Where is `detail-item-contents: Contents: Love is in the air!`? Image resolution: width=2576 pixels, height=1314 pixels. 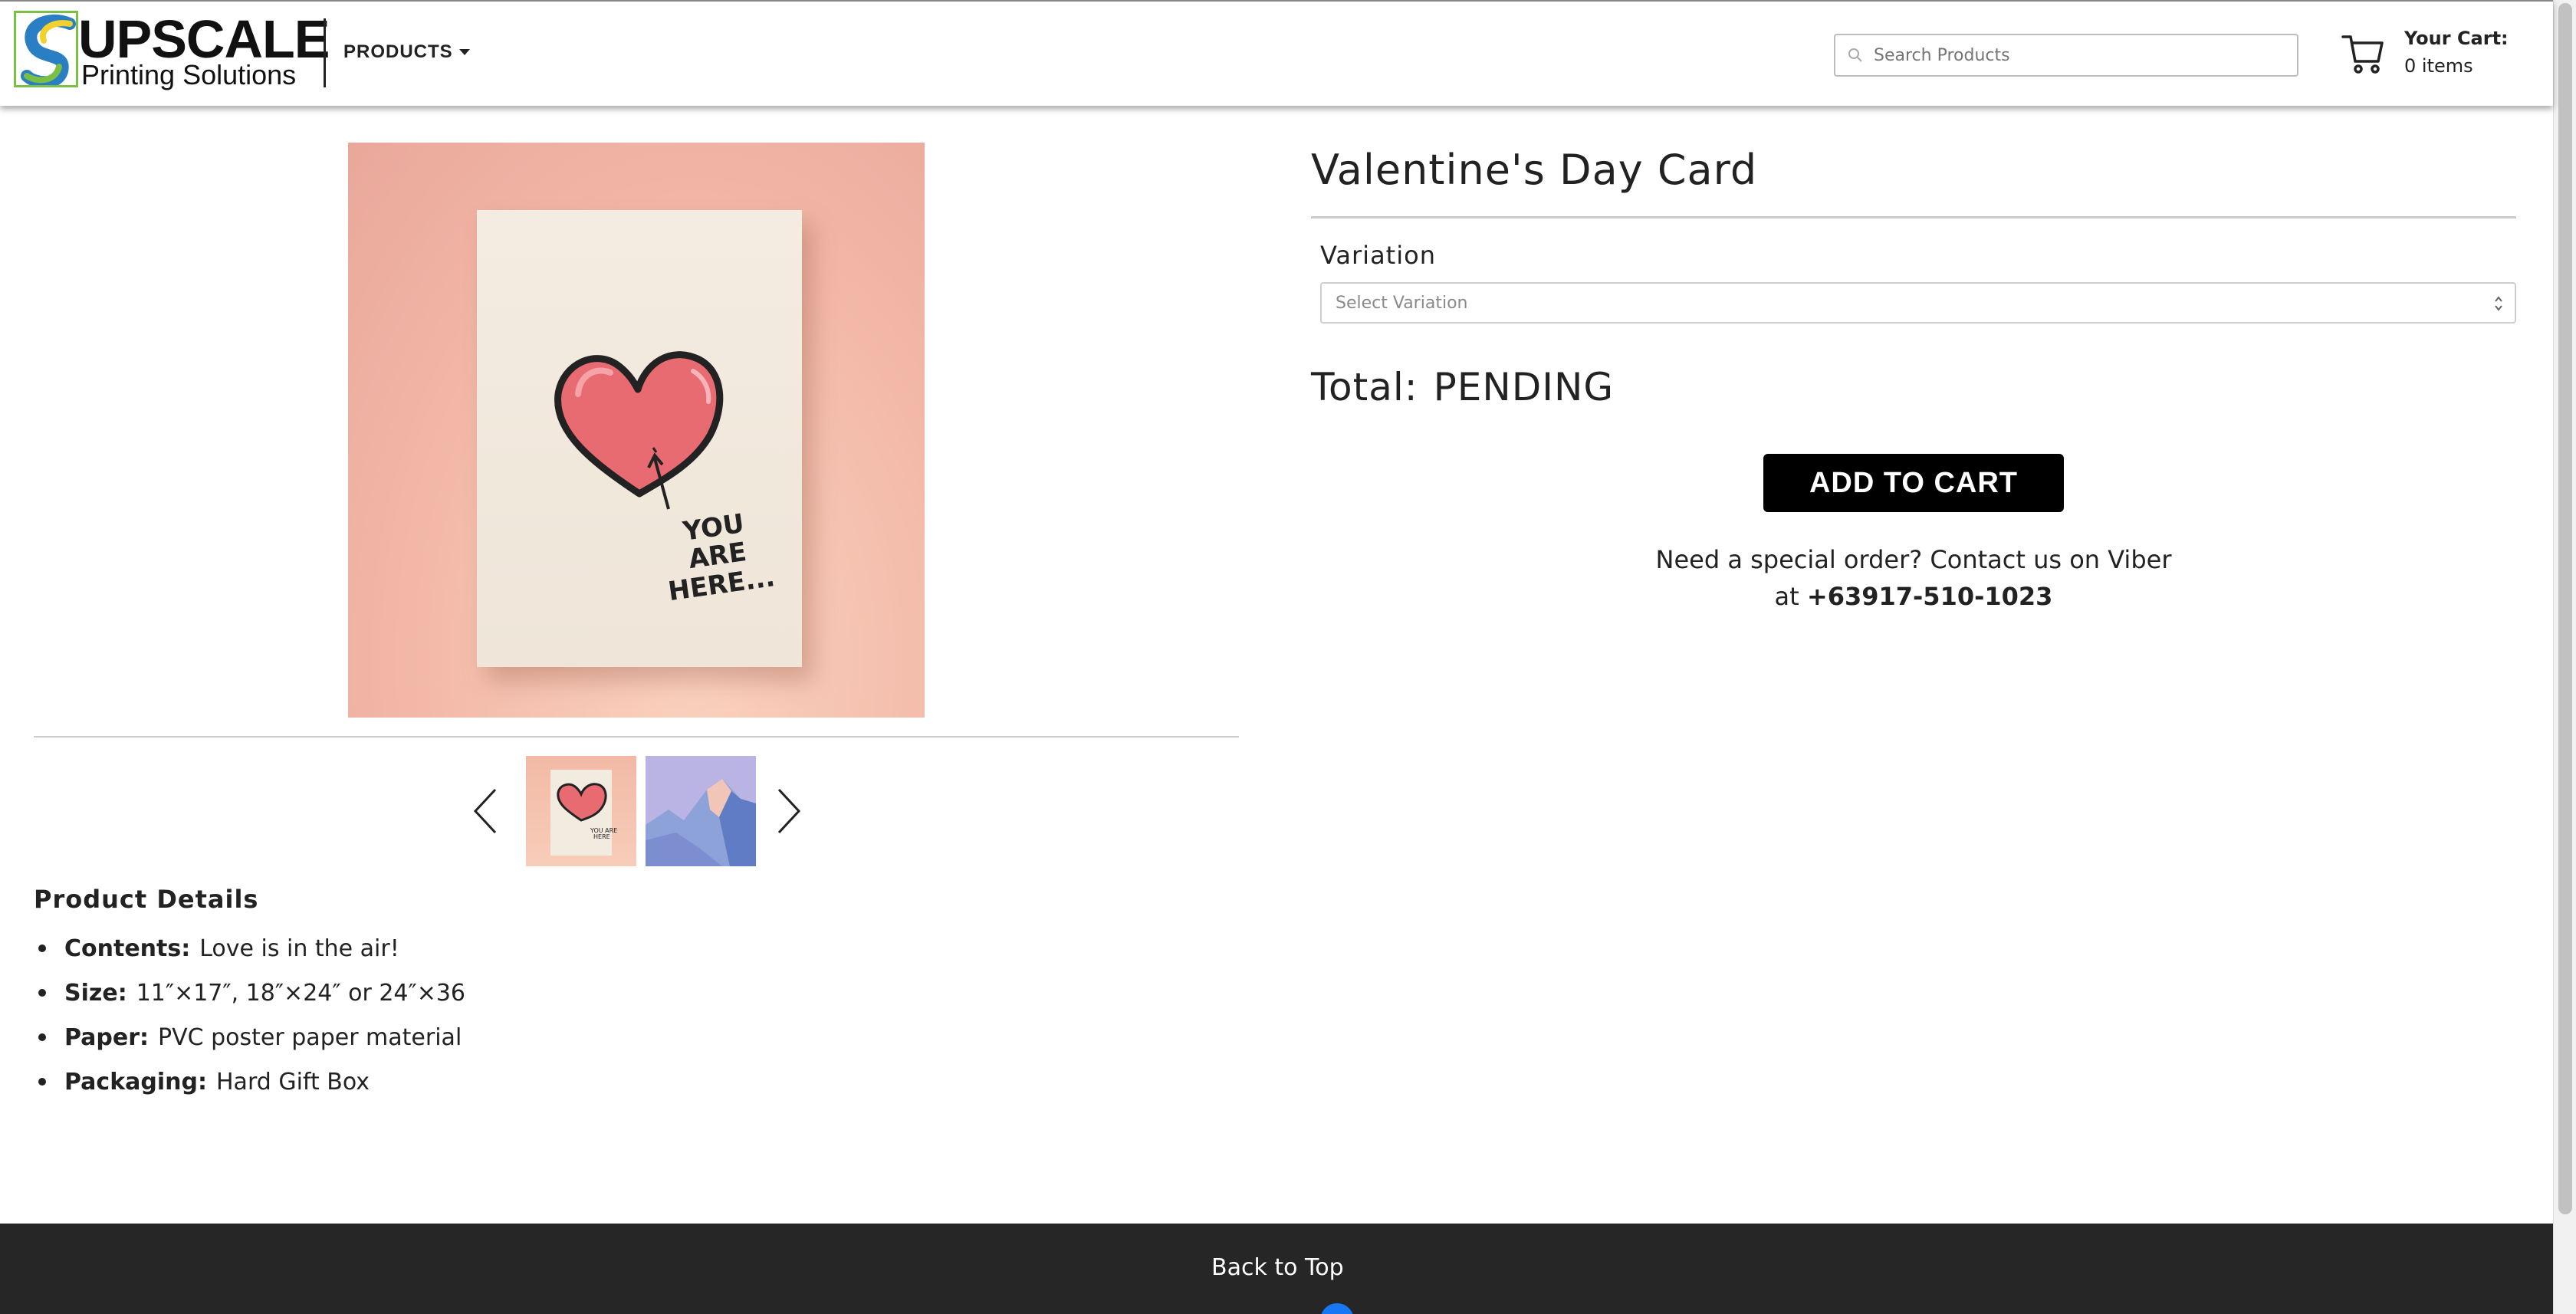
detail-item-contents: Contents: Love is in the air! is located at coordinates (250, 948).